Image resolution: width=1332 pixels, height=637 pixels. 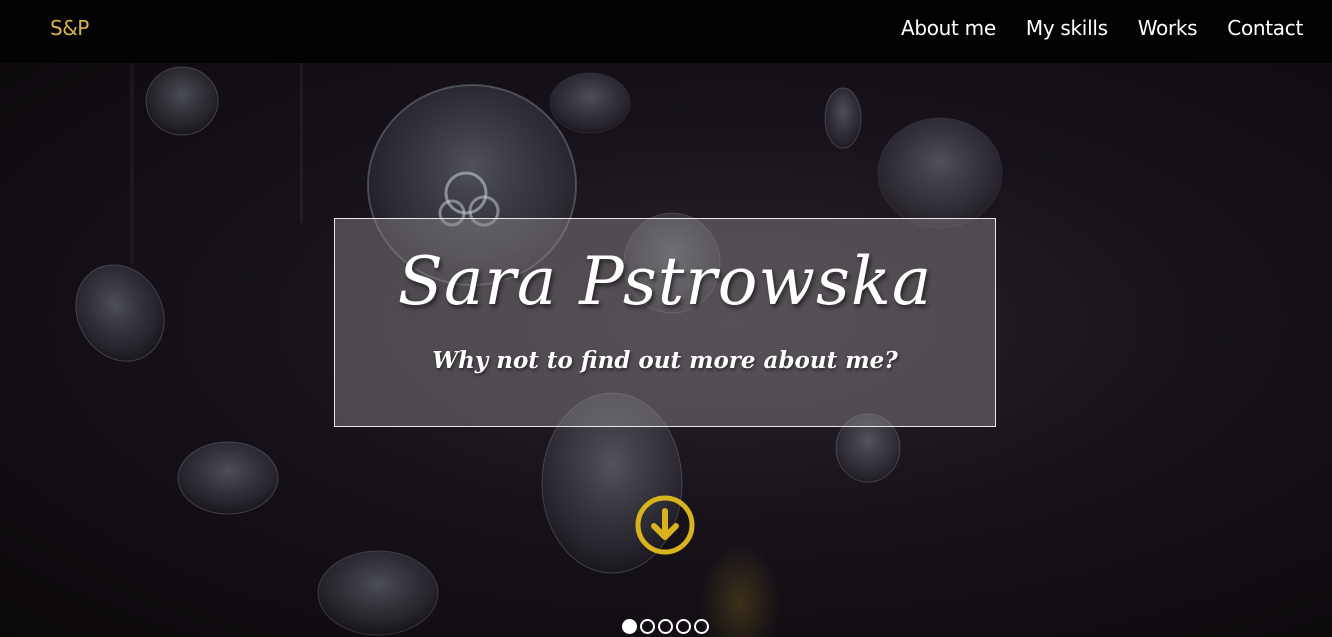 I want to click on logo-link: S&P, so click(x=69, y=28).